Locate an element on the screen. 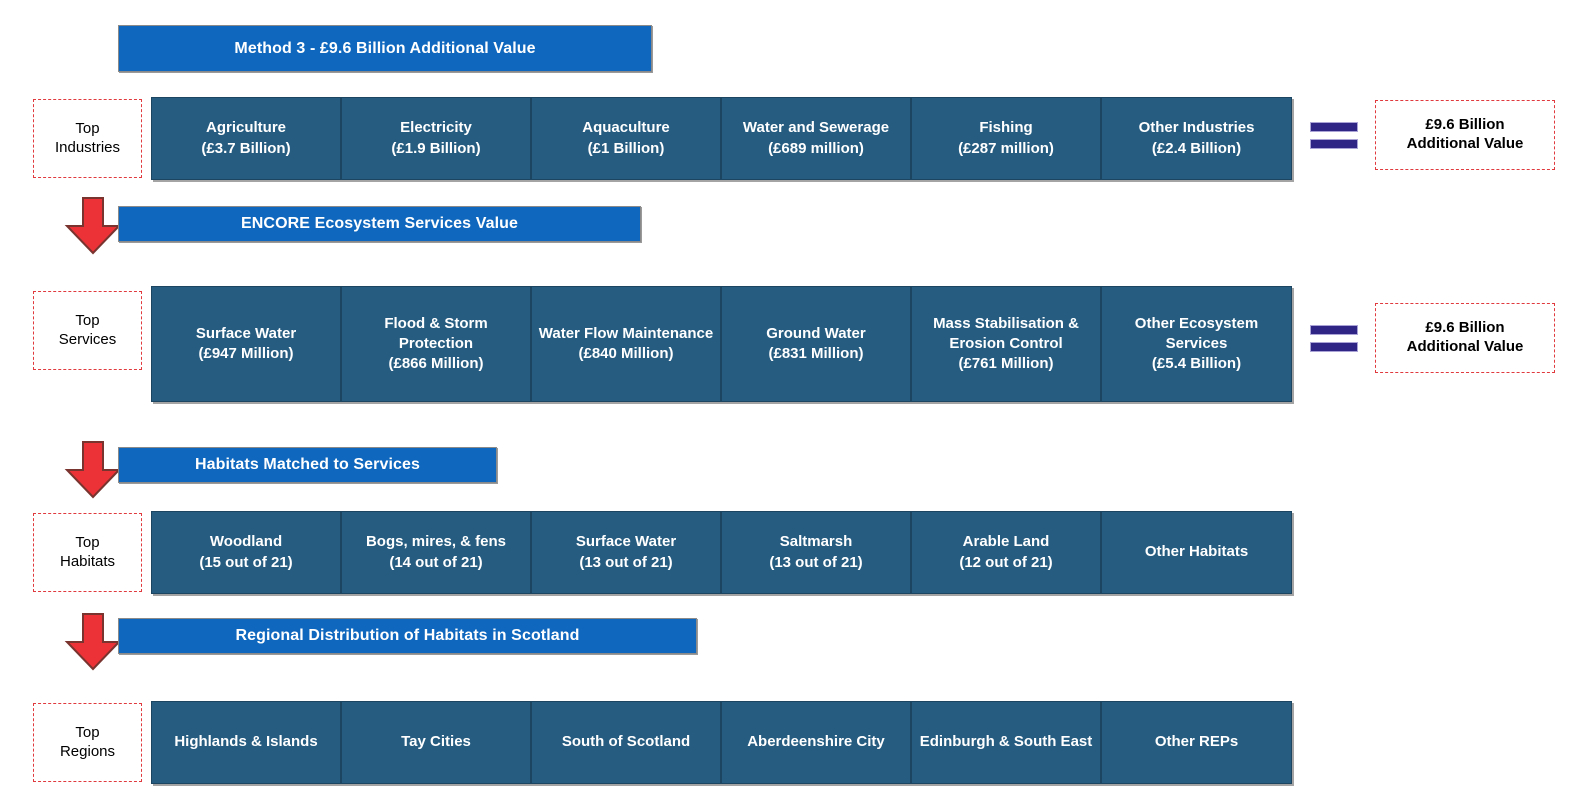 This screenshot has height=810, width=1574. cell-name: Edinburgh & South East is located at coordinates (1006, 742).